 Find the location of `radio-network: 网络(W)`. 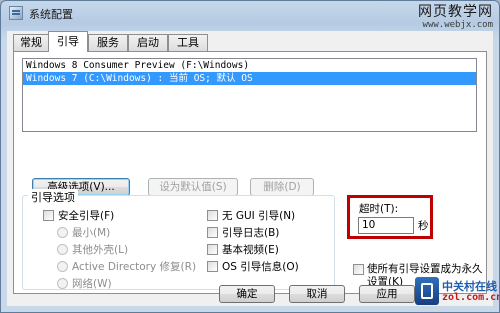

radio-network: 网络(W) is located at coordinates (84, 283).